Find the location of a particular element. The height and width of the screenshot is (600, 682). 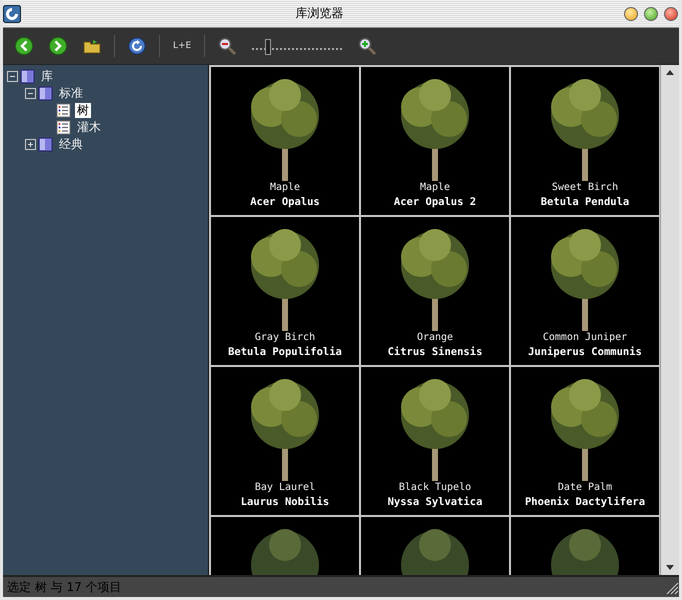

tree-tile: Sweet Birch Betula Pendula is located at coordinates (585, 141).